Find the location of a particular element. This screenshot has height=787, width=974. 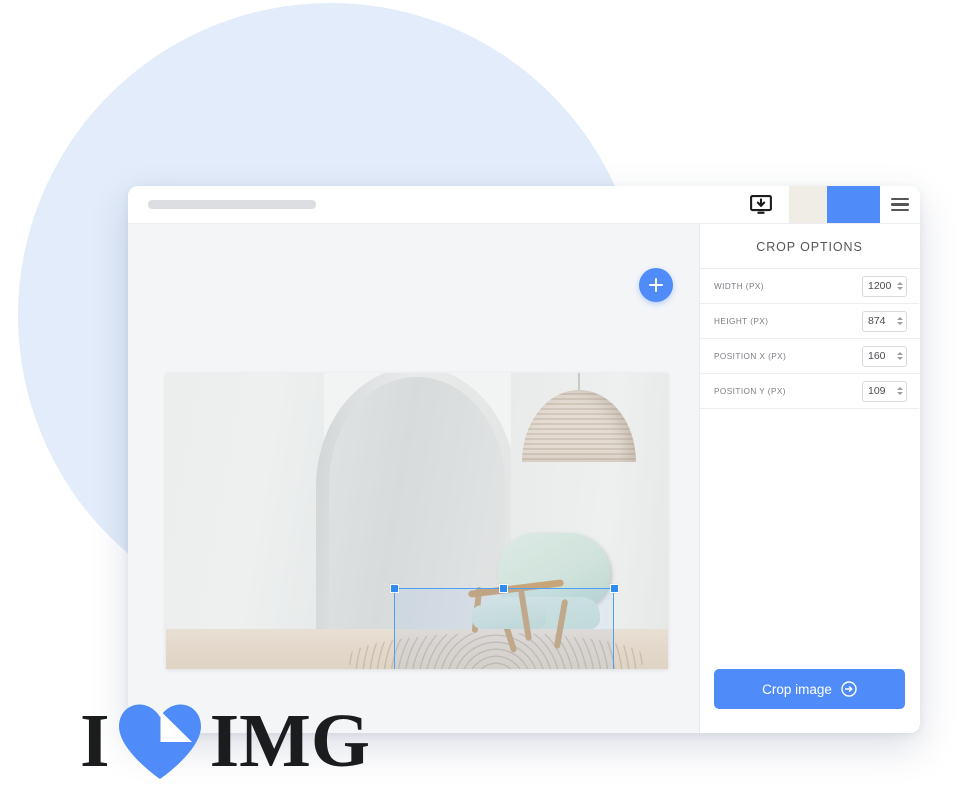

panel-title: CROP OPTIONS is located at coordinates (809, 246).